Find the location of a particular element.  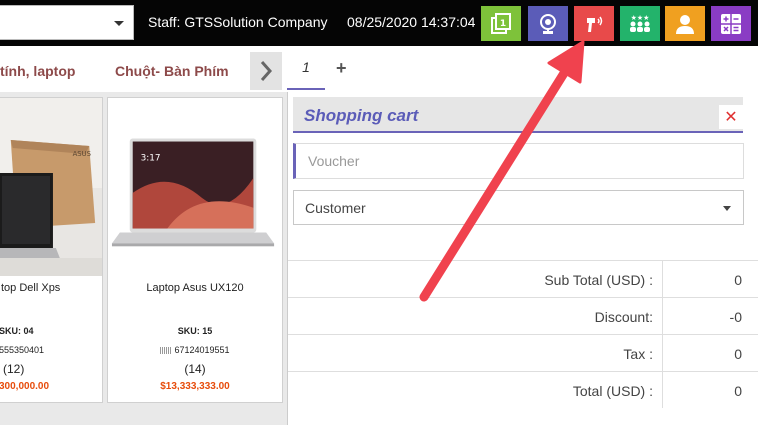

product-name: top Dell Xps is located at coordinates (31, 288).